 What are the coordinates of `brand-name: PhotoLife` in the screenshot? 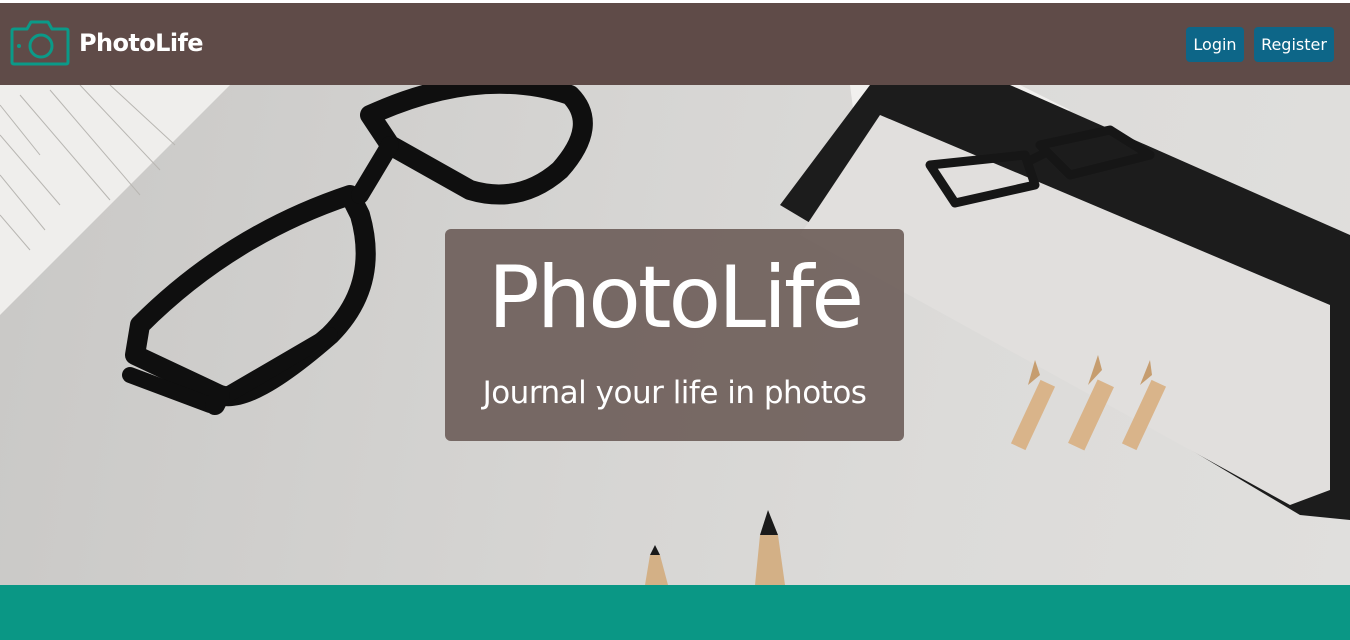 It's located at (141, 43).